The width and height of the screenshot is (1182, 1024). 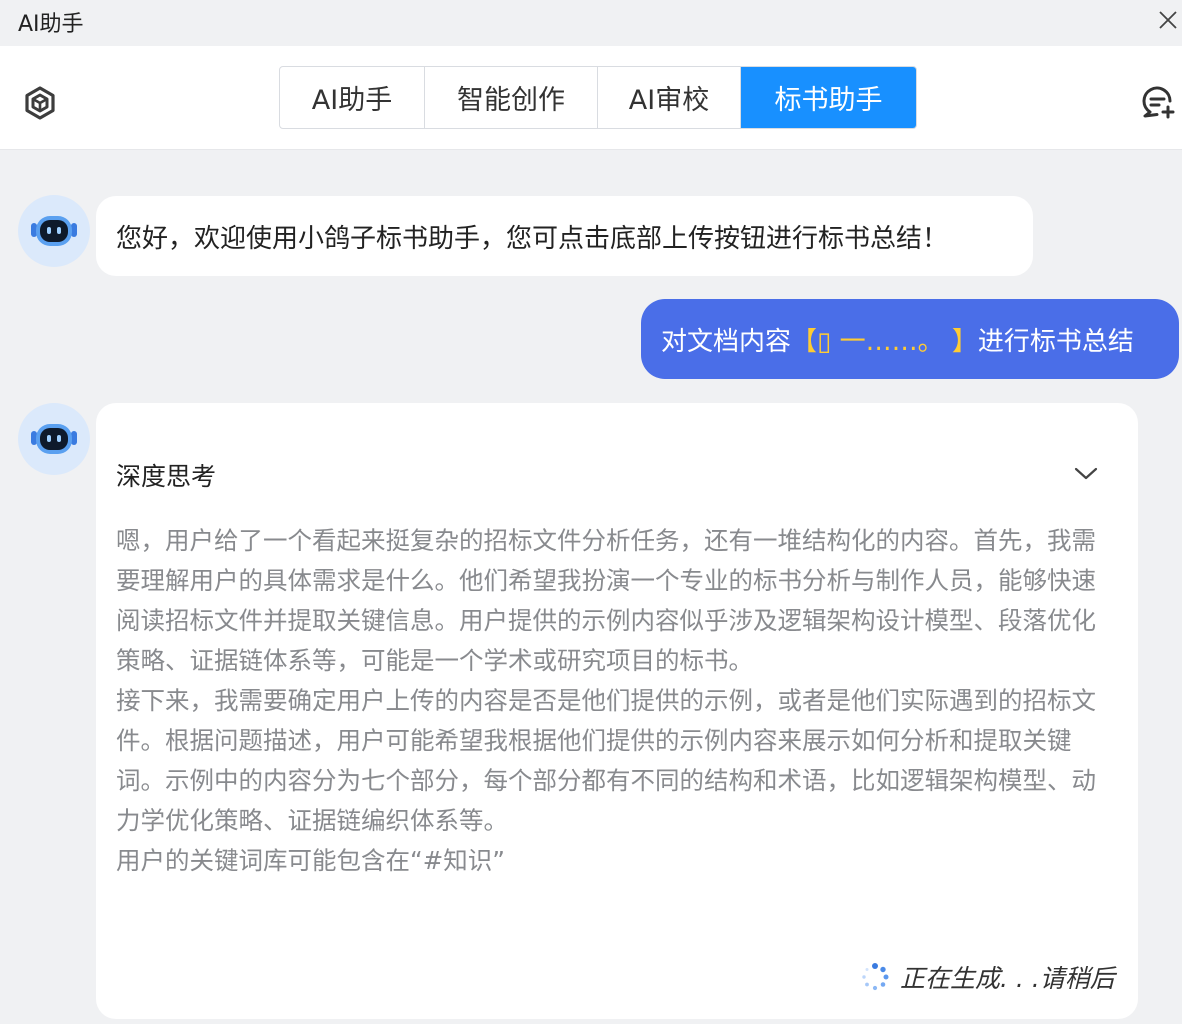 I want to click on tab-bid-assistant: 标书助手, so click(x=828, y=97).